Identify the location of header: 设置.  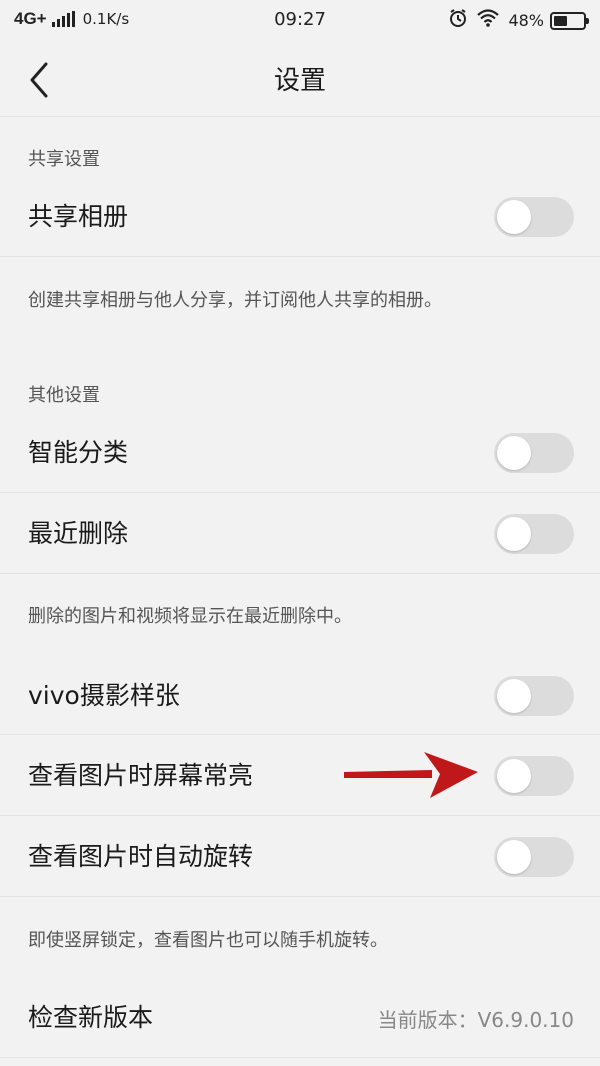
(300, 78).